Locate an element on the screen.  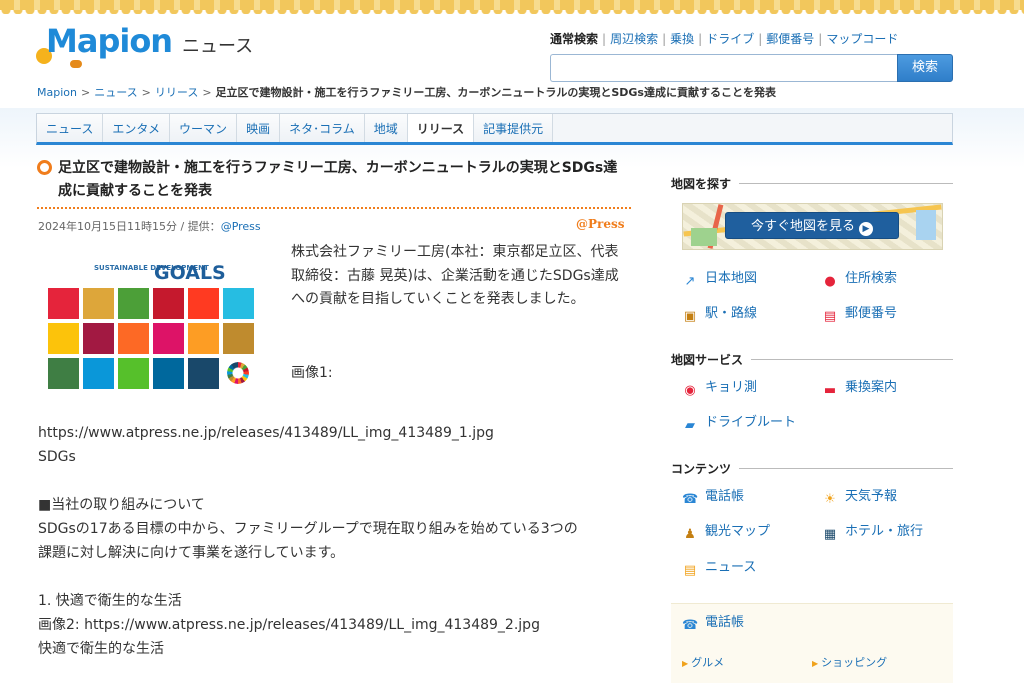
sidebar-link-tourism: ♟ 観光マップ is located at coordinates (726, 532).